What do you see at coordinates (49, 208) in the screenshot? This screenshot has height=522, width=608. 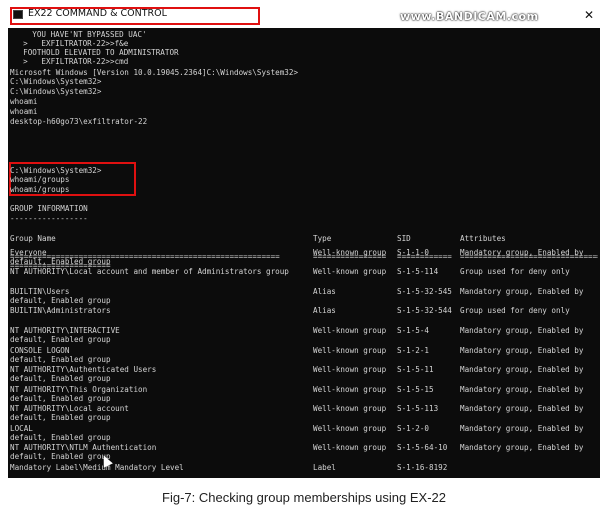 I see `section-title: GROUP INFORMATION` at bounding box center [49, 208].